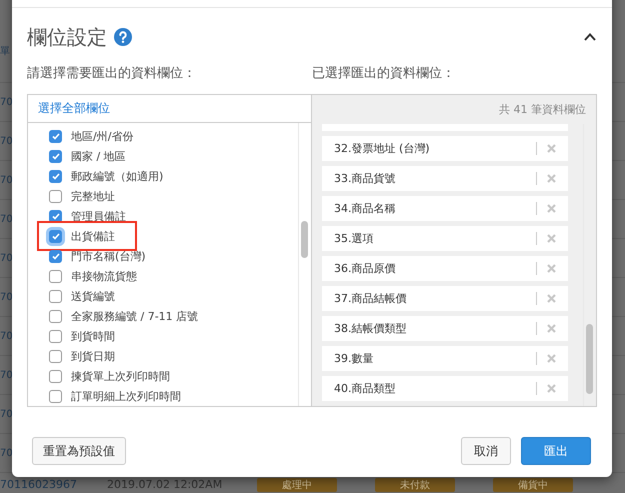 The width and height of the screenshot is (625, 493). I want to click on status-badge: 未付款, so click(414, 485).